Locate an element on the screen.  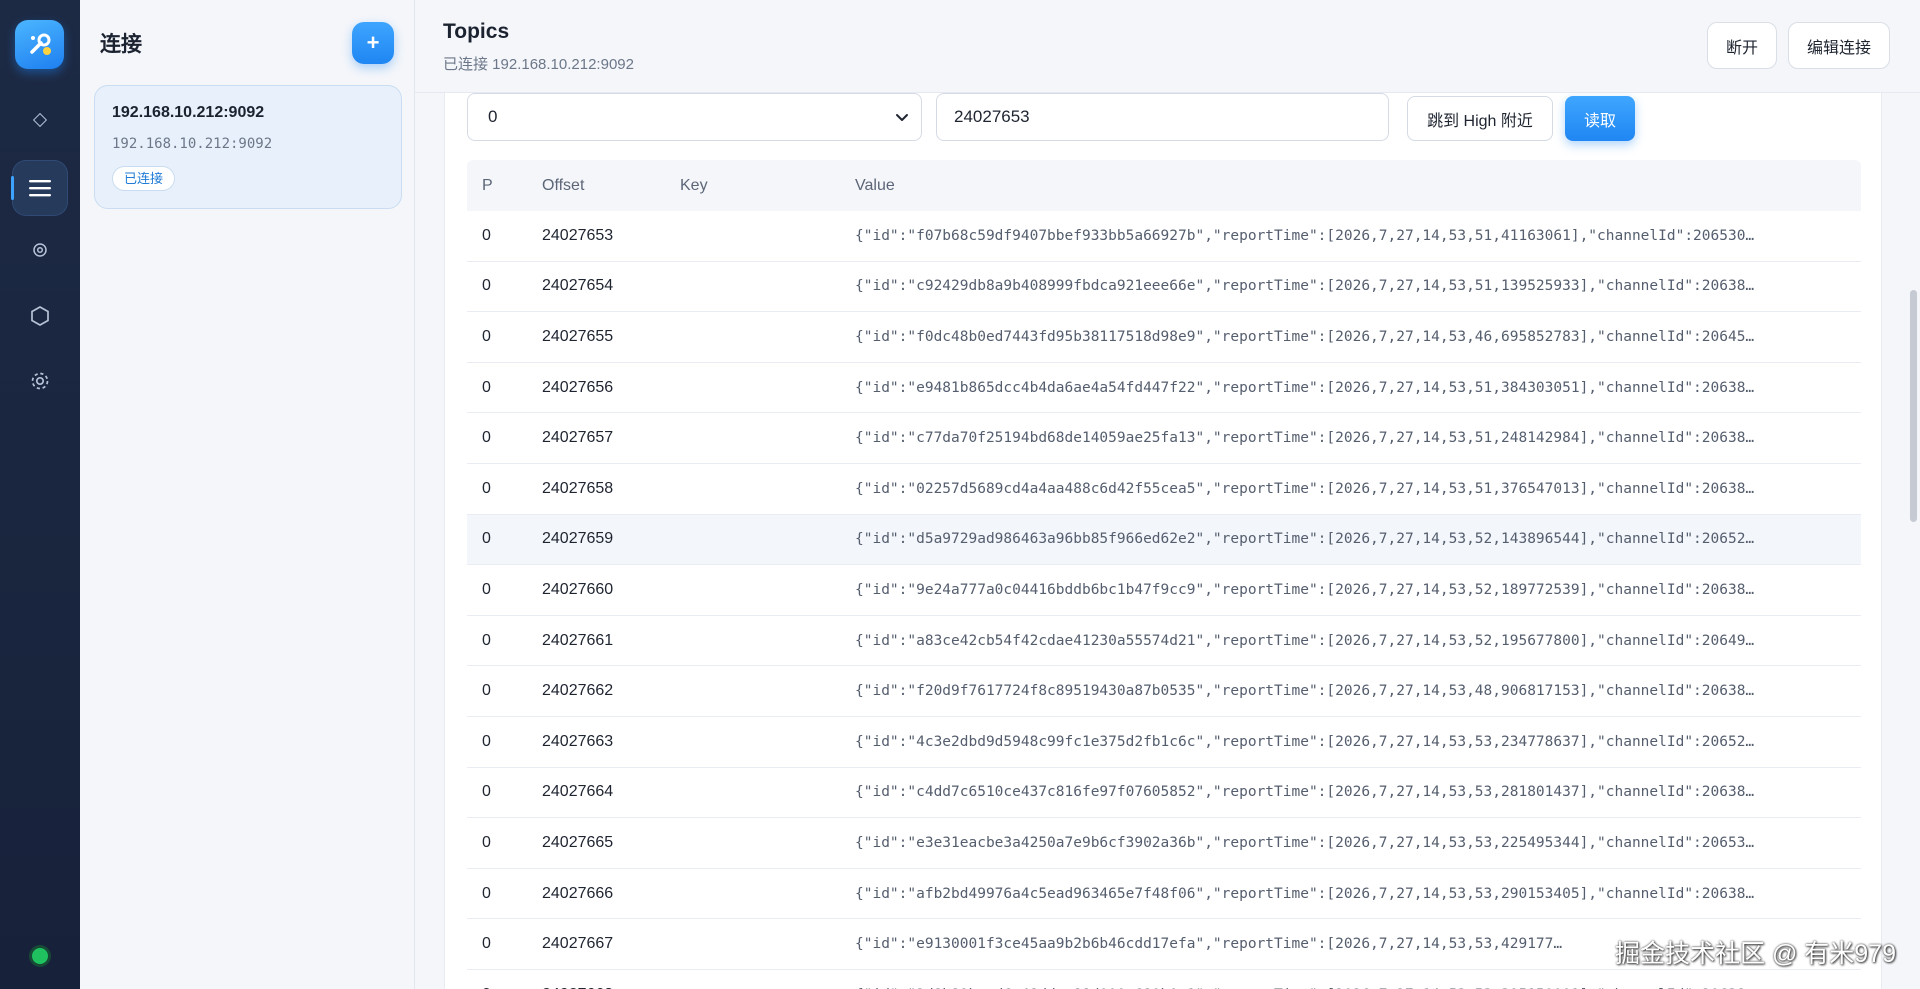
column-header-offset: Offset is located at coordinates (563, 185).